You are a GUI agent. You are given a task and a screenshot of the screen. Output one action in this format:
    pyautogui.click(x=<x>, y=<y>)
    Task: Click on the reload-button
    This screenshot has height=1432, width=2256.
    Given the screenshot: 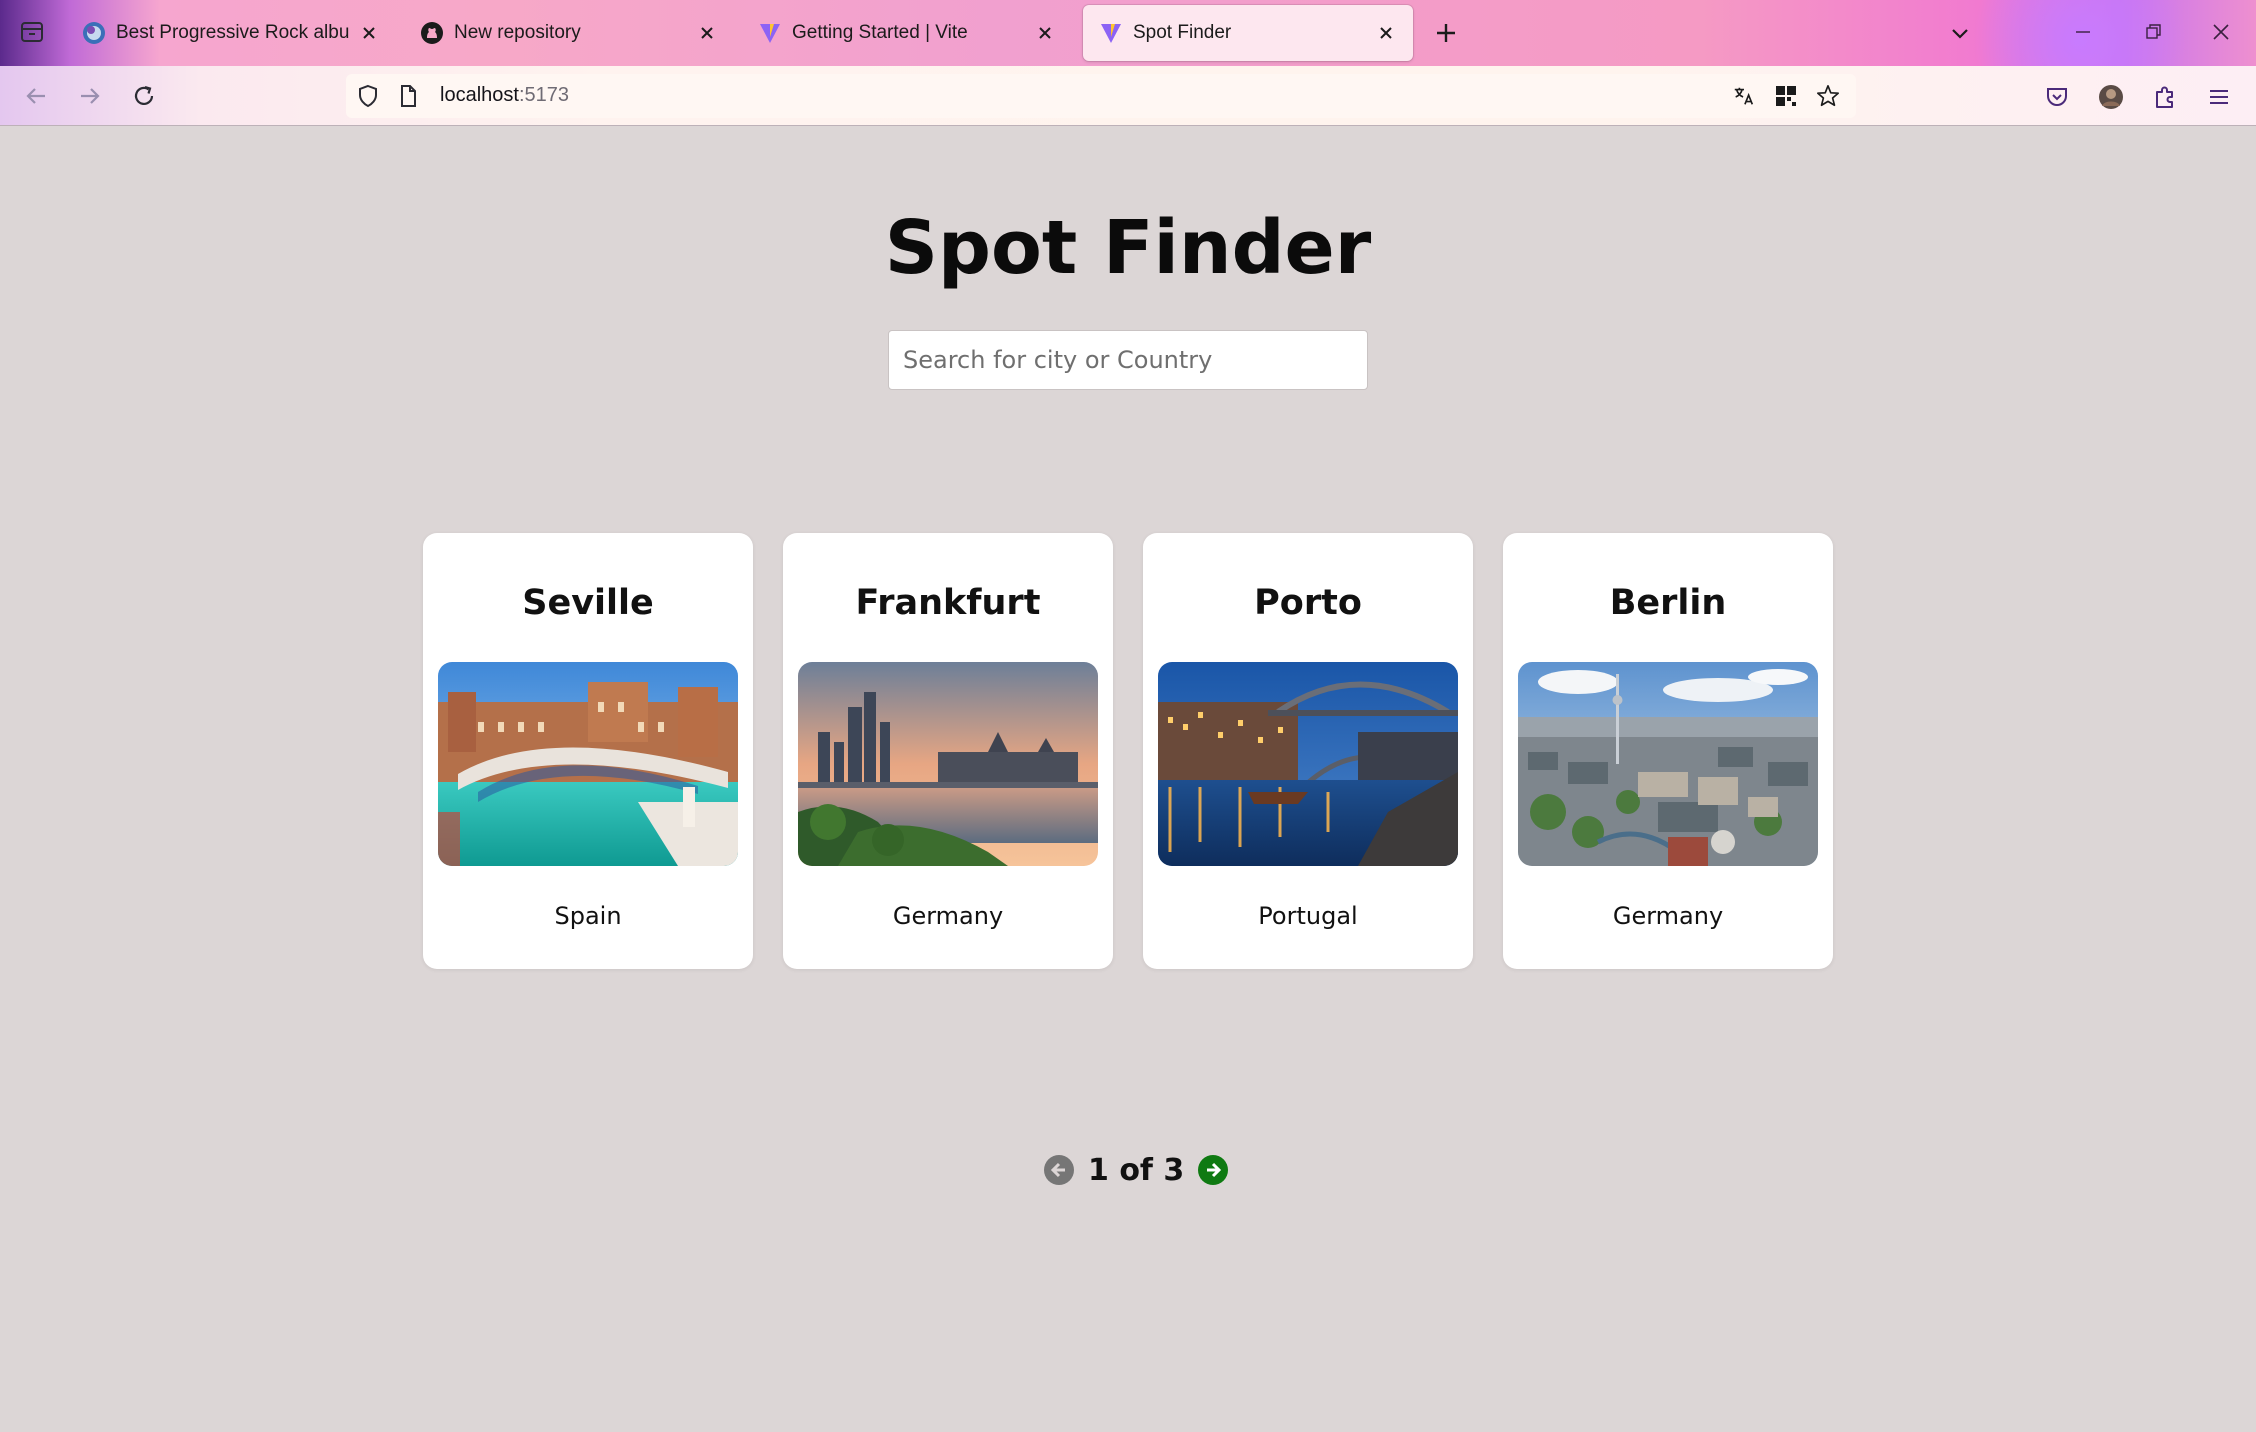 What is the action you would take?
    pyautogui.click(x=144, y=96)
    